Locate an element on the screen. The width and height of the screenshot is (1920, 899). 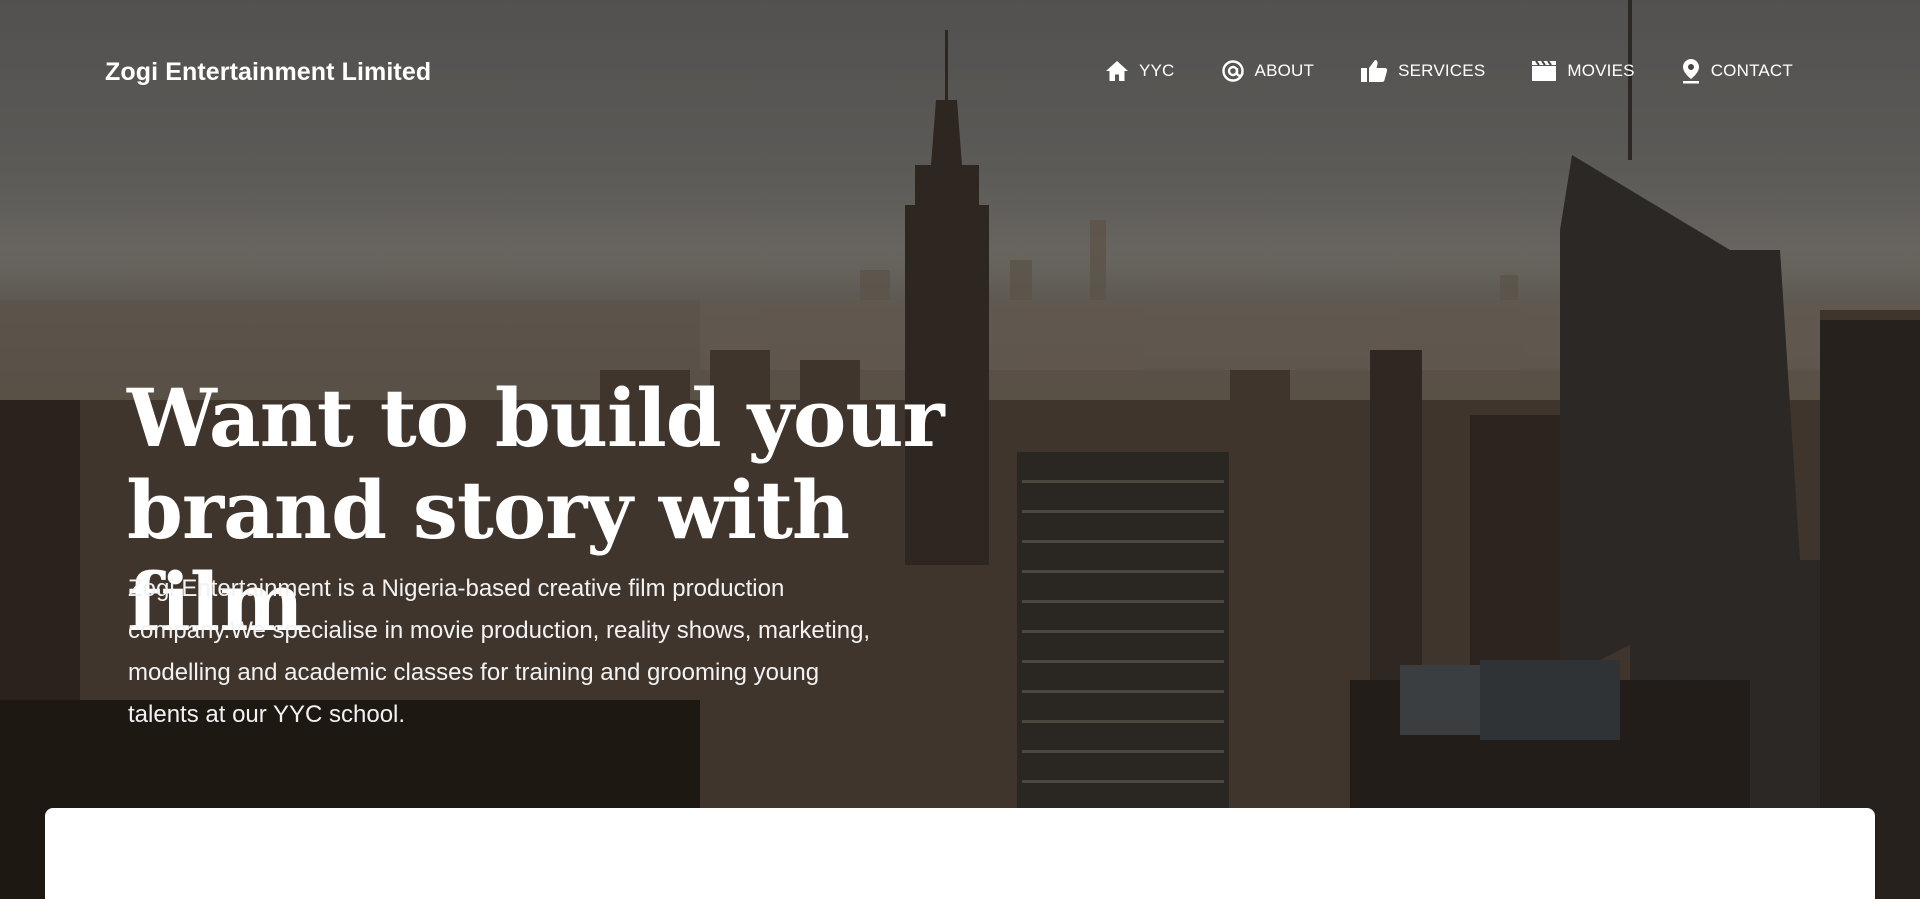
map-pin-icon is located at coordinates (1691, 71).